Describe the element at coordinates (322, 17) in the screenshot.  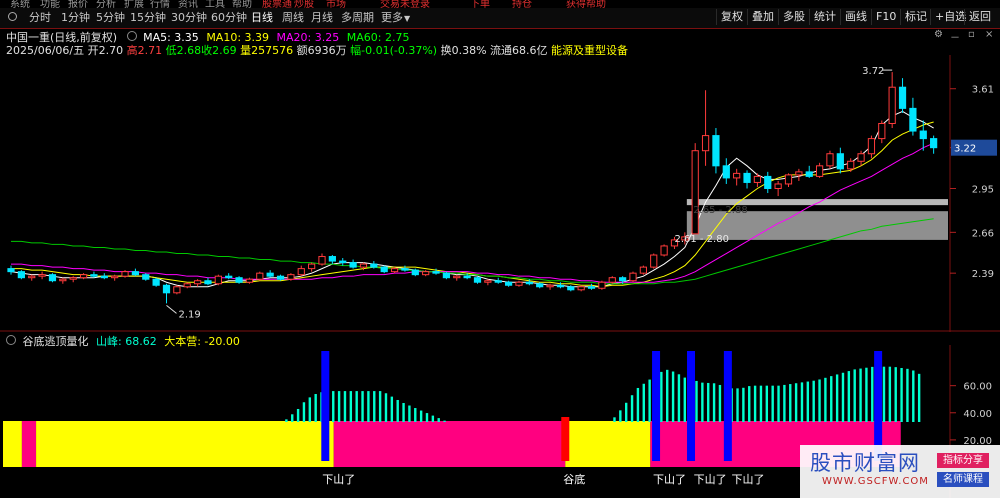
I see `period-tab-monthly: 月线` at that location.